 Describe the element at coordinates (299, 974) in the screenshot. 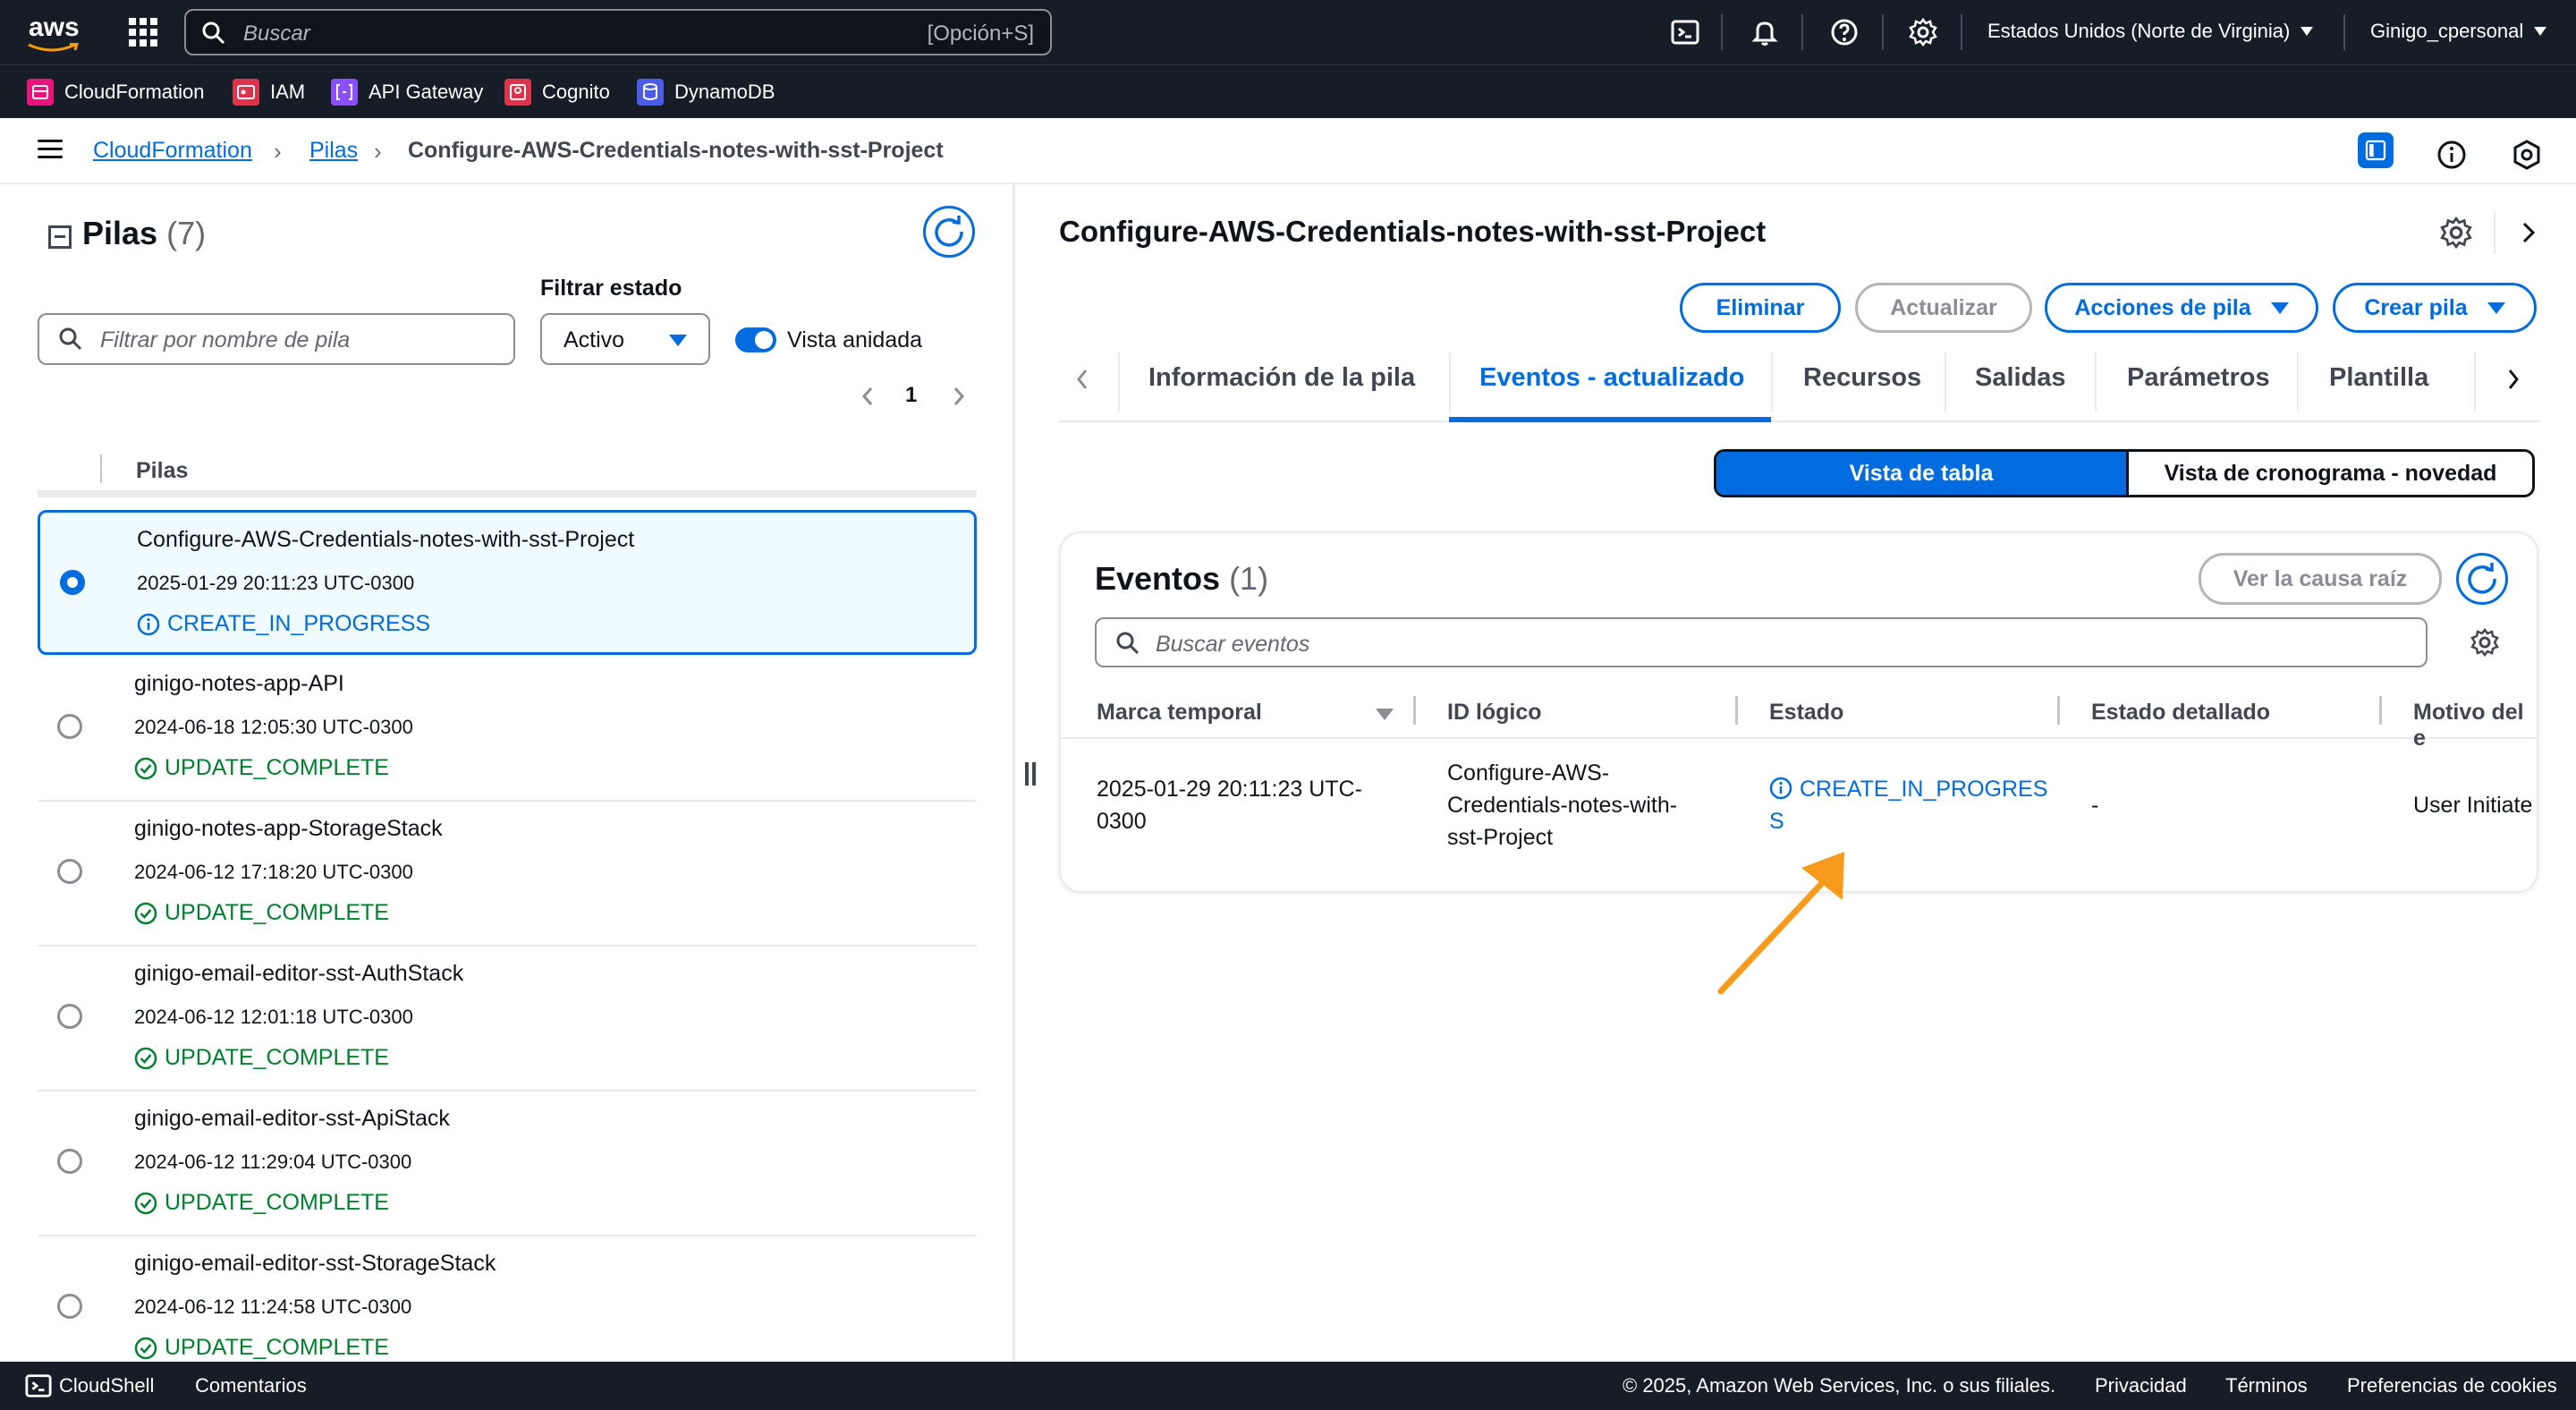

I see `stack-name: ginigo-email-editor-sst-AuthStack` at that location.